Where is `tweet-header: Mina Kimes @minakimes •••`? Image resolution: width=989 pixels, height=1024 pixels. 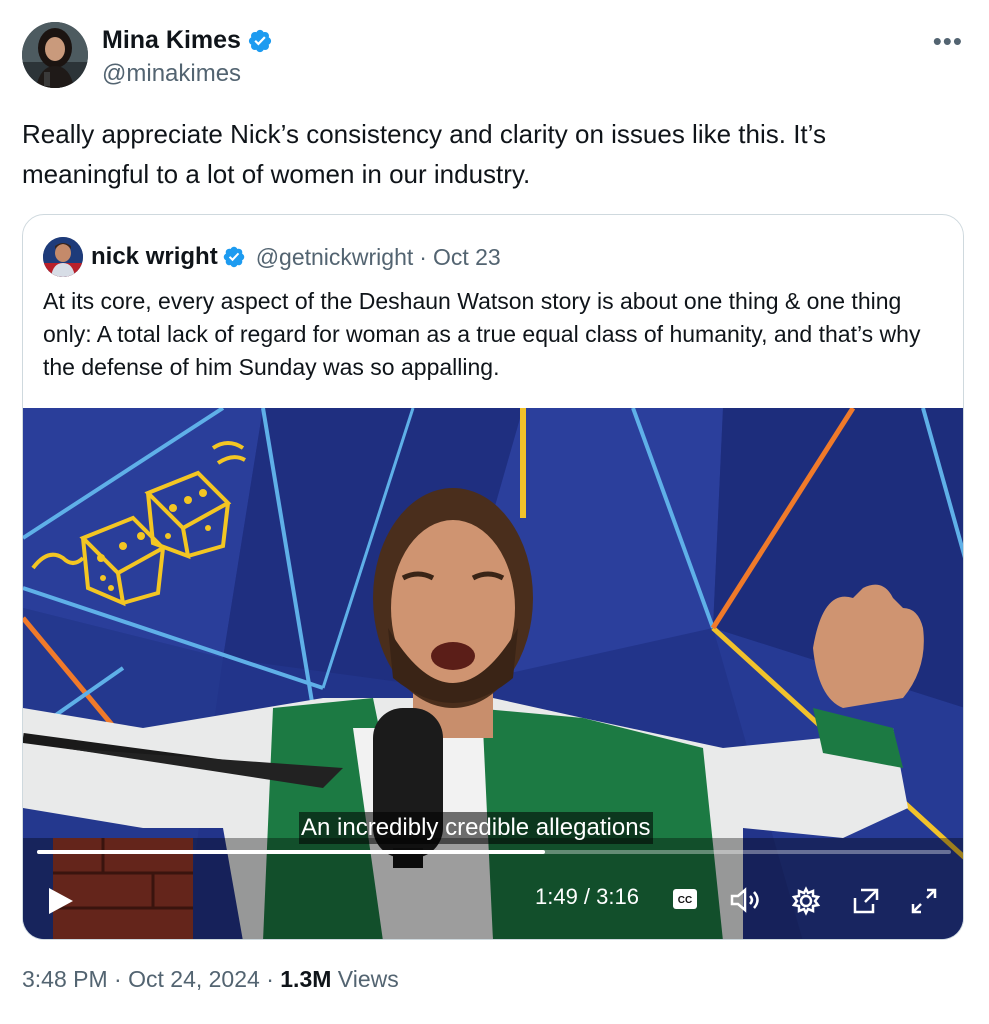
tweet-header: Mina Kimes @minakimes ••• is located at coordinates (494, 57).